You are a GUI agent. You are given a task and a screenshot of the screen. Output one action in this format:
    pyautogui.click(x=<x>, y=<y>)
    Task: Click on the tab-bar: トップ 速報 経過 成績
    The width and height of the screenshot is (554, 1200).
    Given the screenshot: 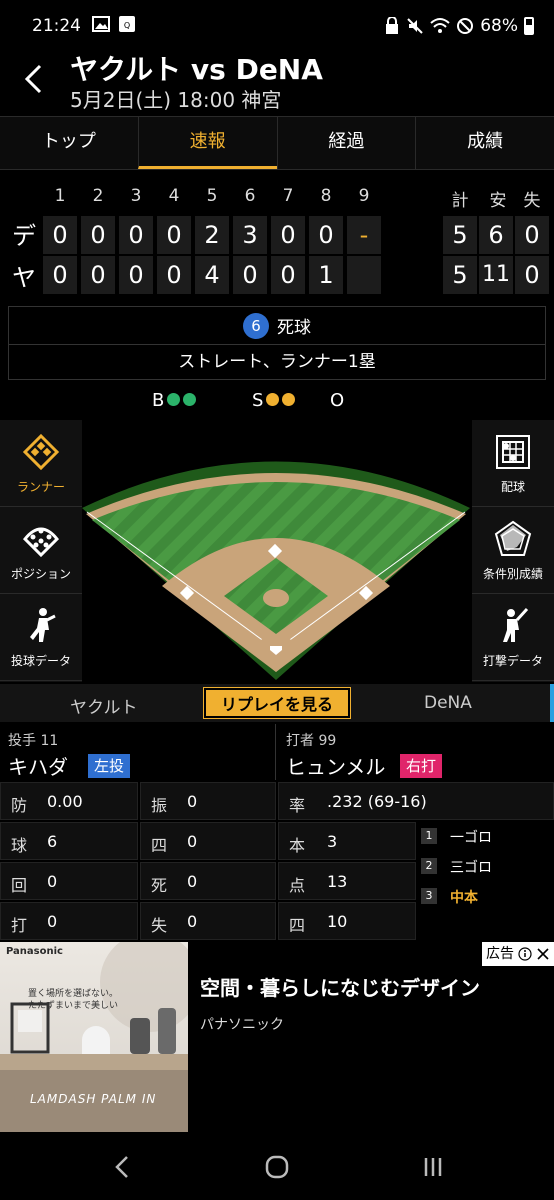 What is the action you would take?
    pyautogui.click(x=277, y=143)
    